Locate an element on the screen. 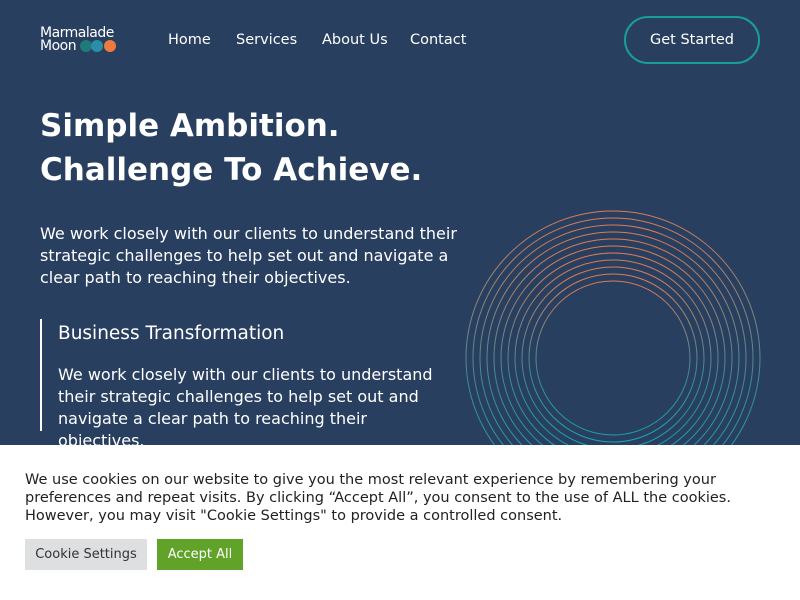 The height and width of the screenshot is (600, 800). nav-link-home: Home is located at coordinates (189, 40).